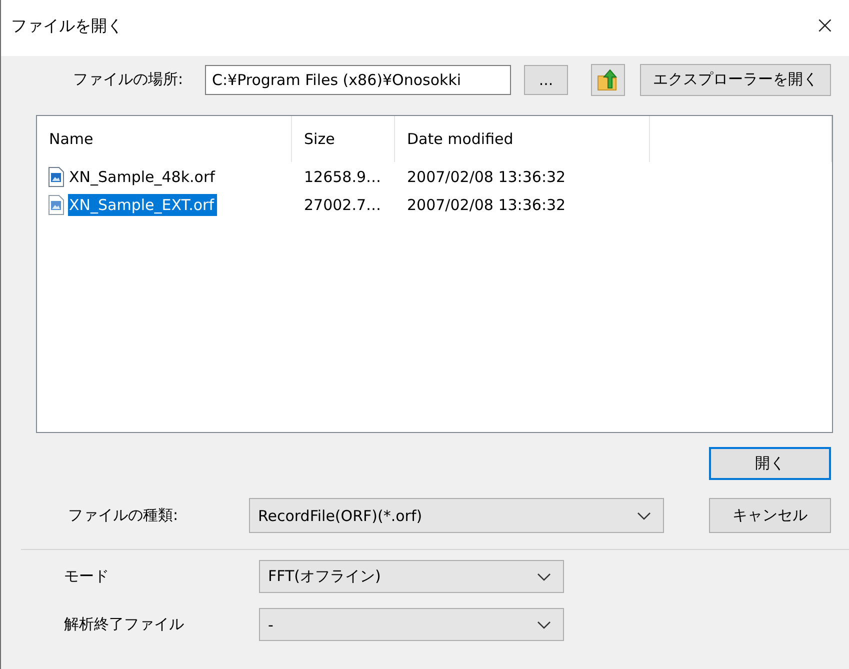 This screenshot has width=849, height=669. Describe the element at coordinates (164, 139) in the screenshot. I see `column-header: Name` at that location.